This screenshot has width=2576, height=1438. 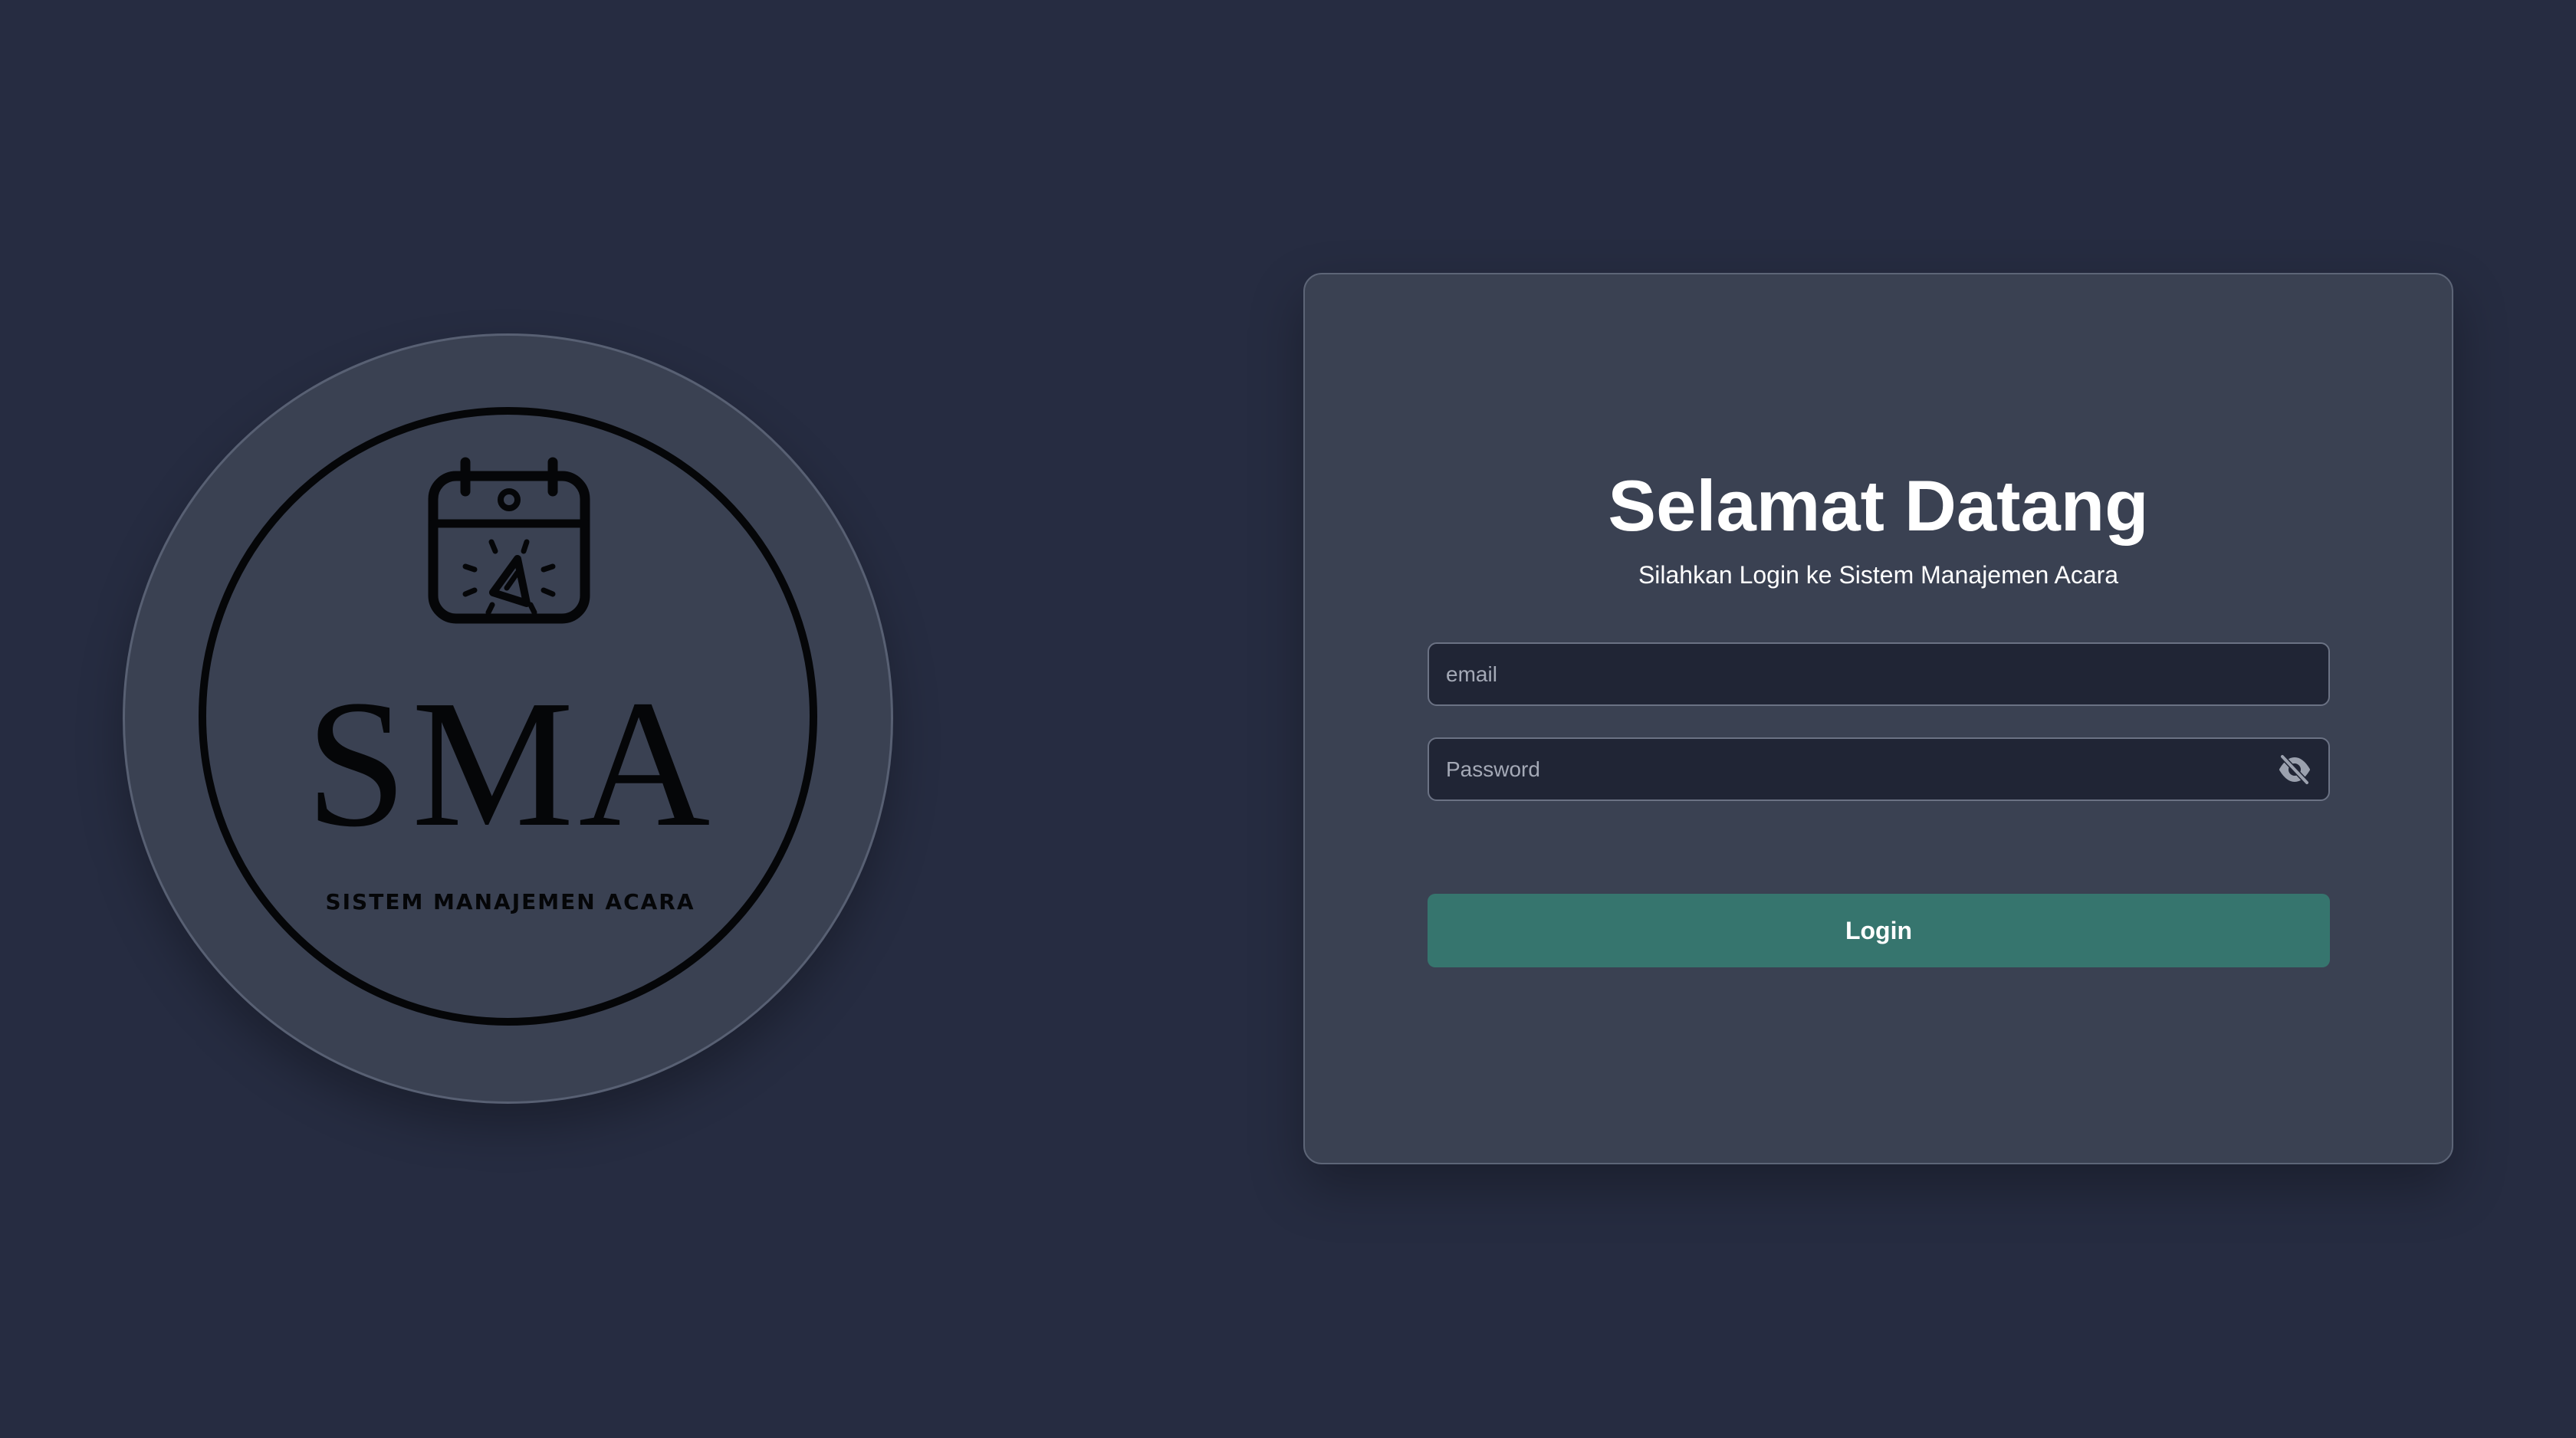 What do you see at coordinates (510, 901) in the screenshot?
I see `logo-subtitle: SISTEM MANAJEMEN ACARA` at bounding box center [510, 901].